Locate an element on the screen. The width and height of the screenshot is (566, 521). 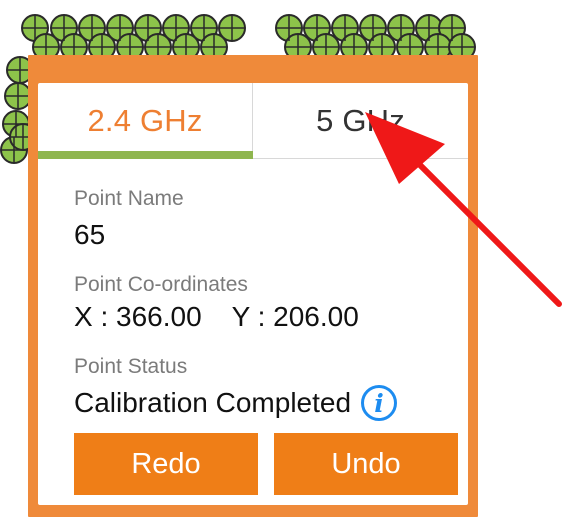
tab-2-4-ghz: 2.4 GHz is located at coordinates (145, 121).